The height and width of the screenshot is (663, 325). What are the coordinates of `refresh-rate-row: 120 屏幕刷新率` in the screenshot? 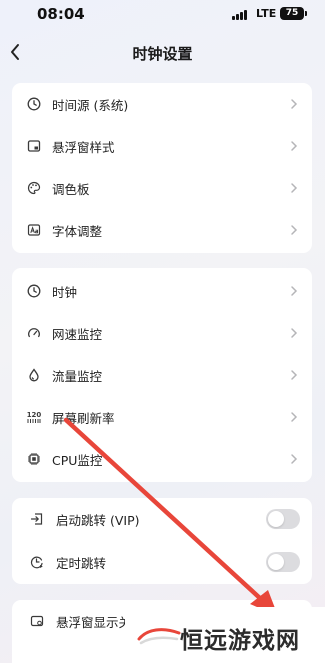 It's located at (162, 417).